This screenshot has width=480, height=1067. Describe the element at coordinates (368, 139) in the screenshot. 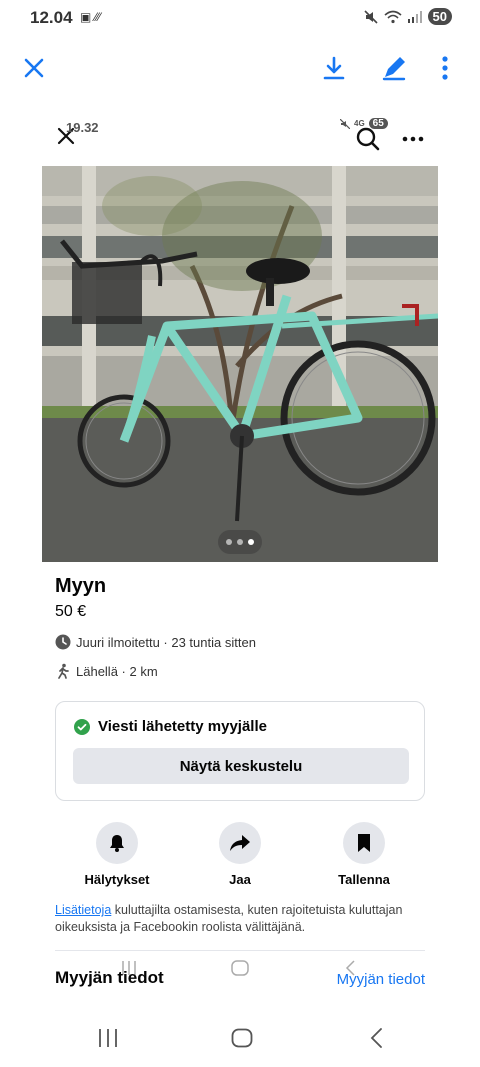

I see `inner-search-icon` at that location.